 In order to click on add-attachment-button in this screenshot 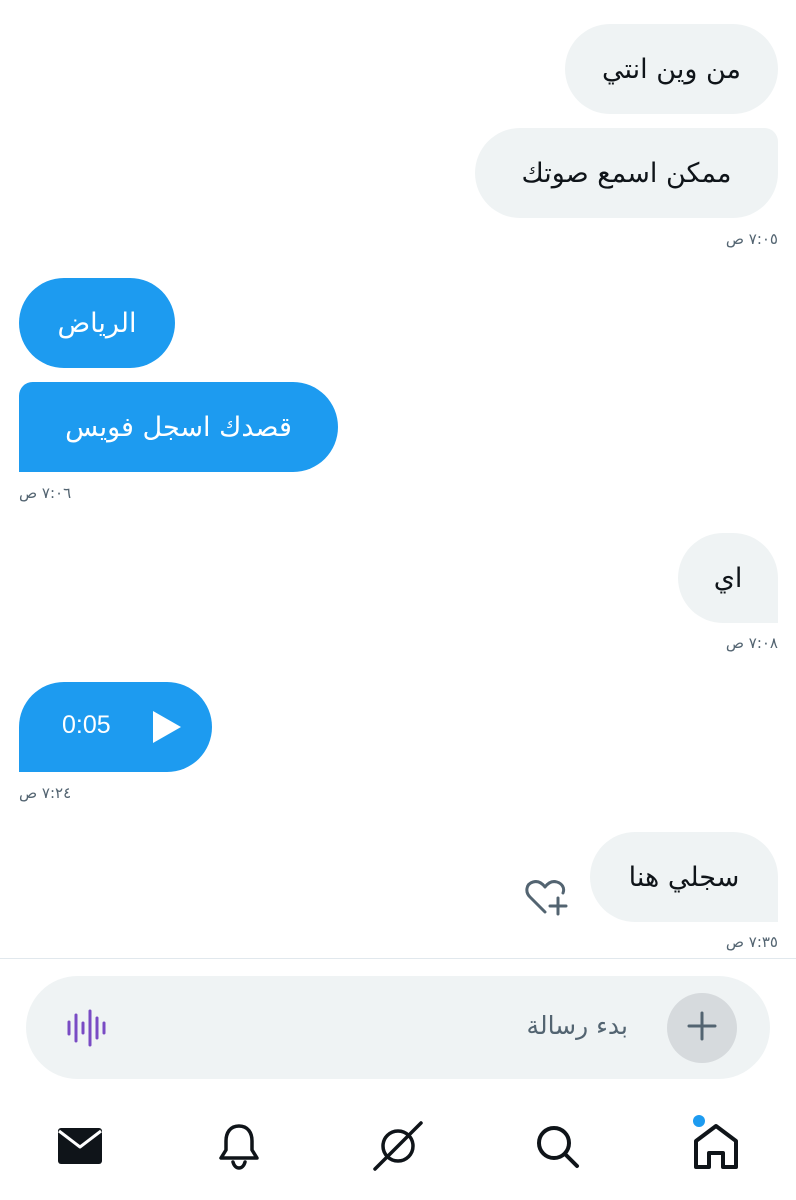, I will do `click(702, 1028)`.